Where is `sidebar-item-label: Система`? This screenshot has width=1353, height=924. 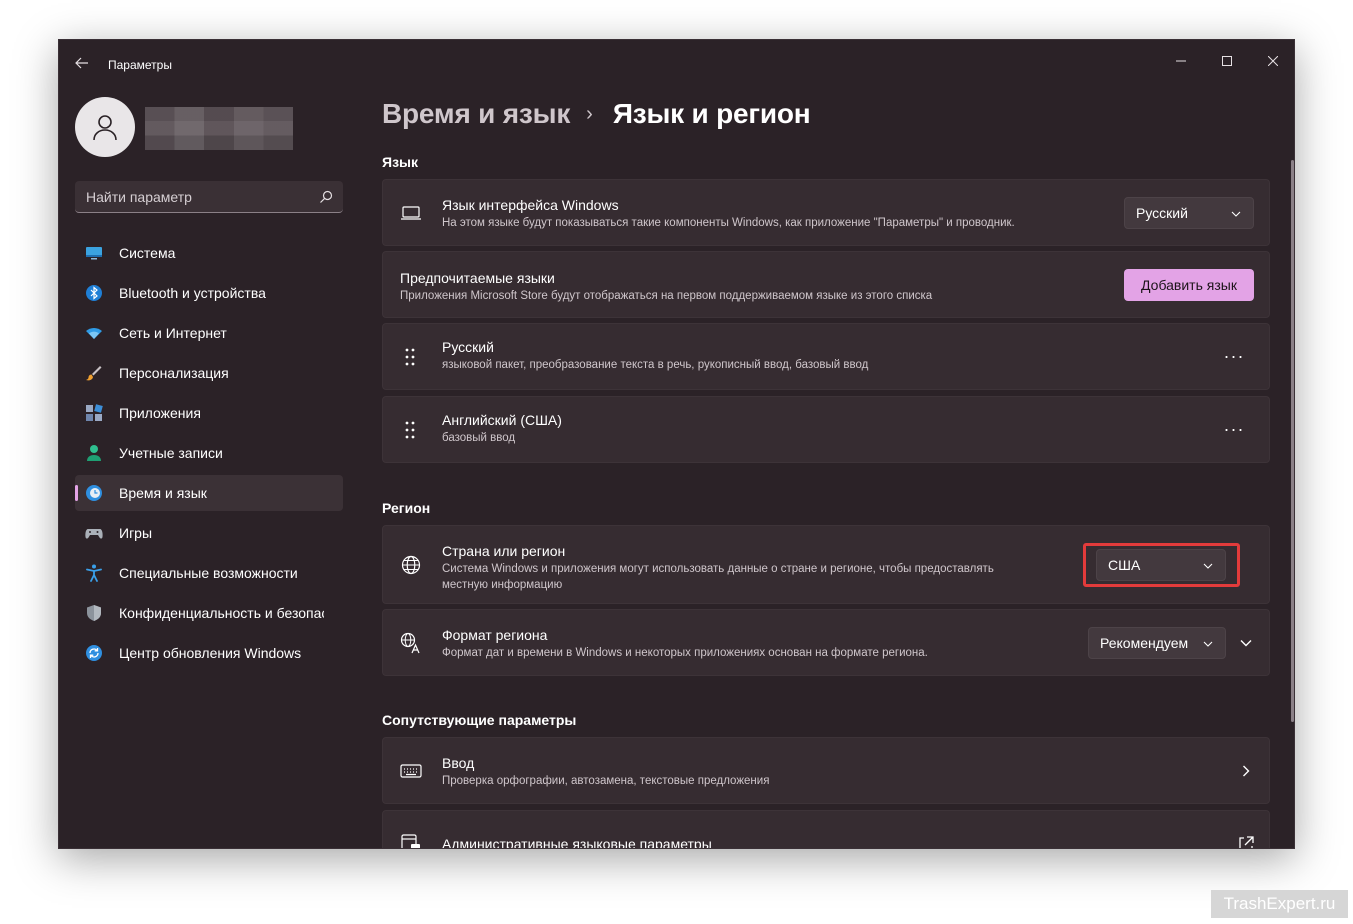
sidebar-item-label: Система is located at coordinates (147, 253).